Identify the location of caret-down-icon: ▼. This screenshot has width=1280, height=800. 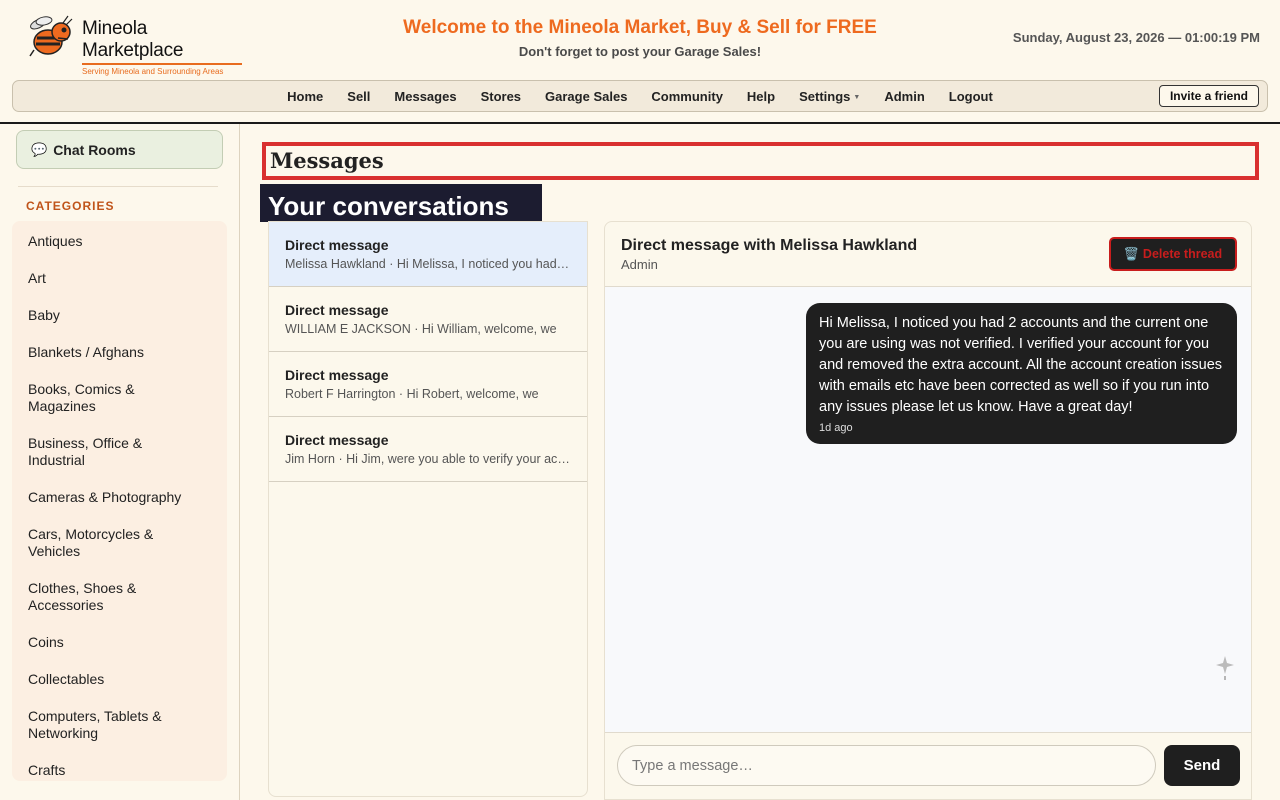
(857, 97).